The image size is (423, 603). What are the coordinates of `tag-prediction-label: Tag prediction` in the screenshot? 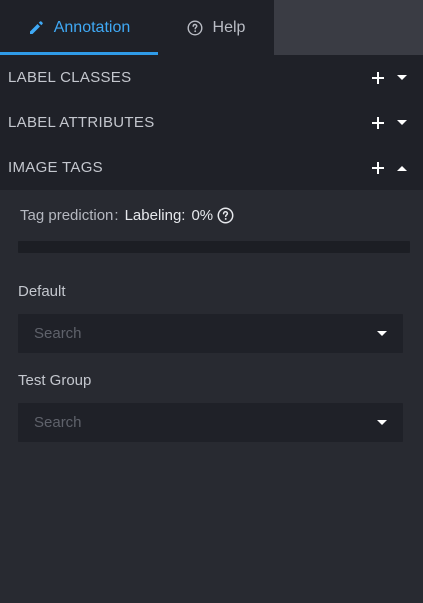 It's located at (67, 215).